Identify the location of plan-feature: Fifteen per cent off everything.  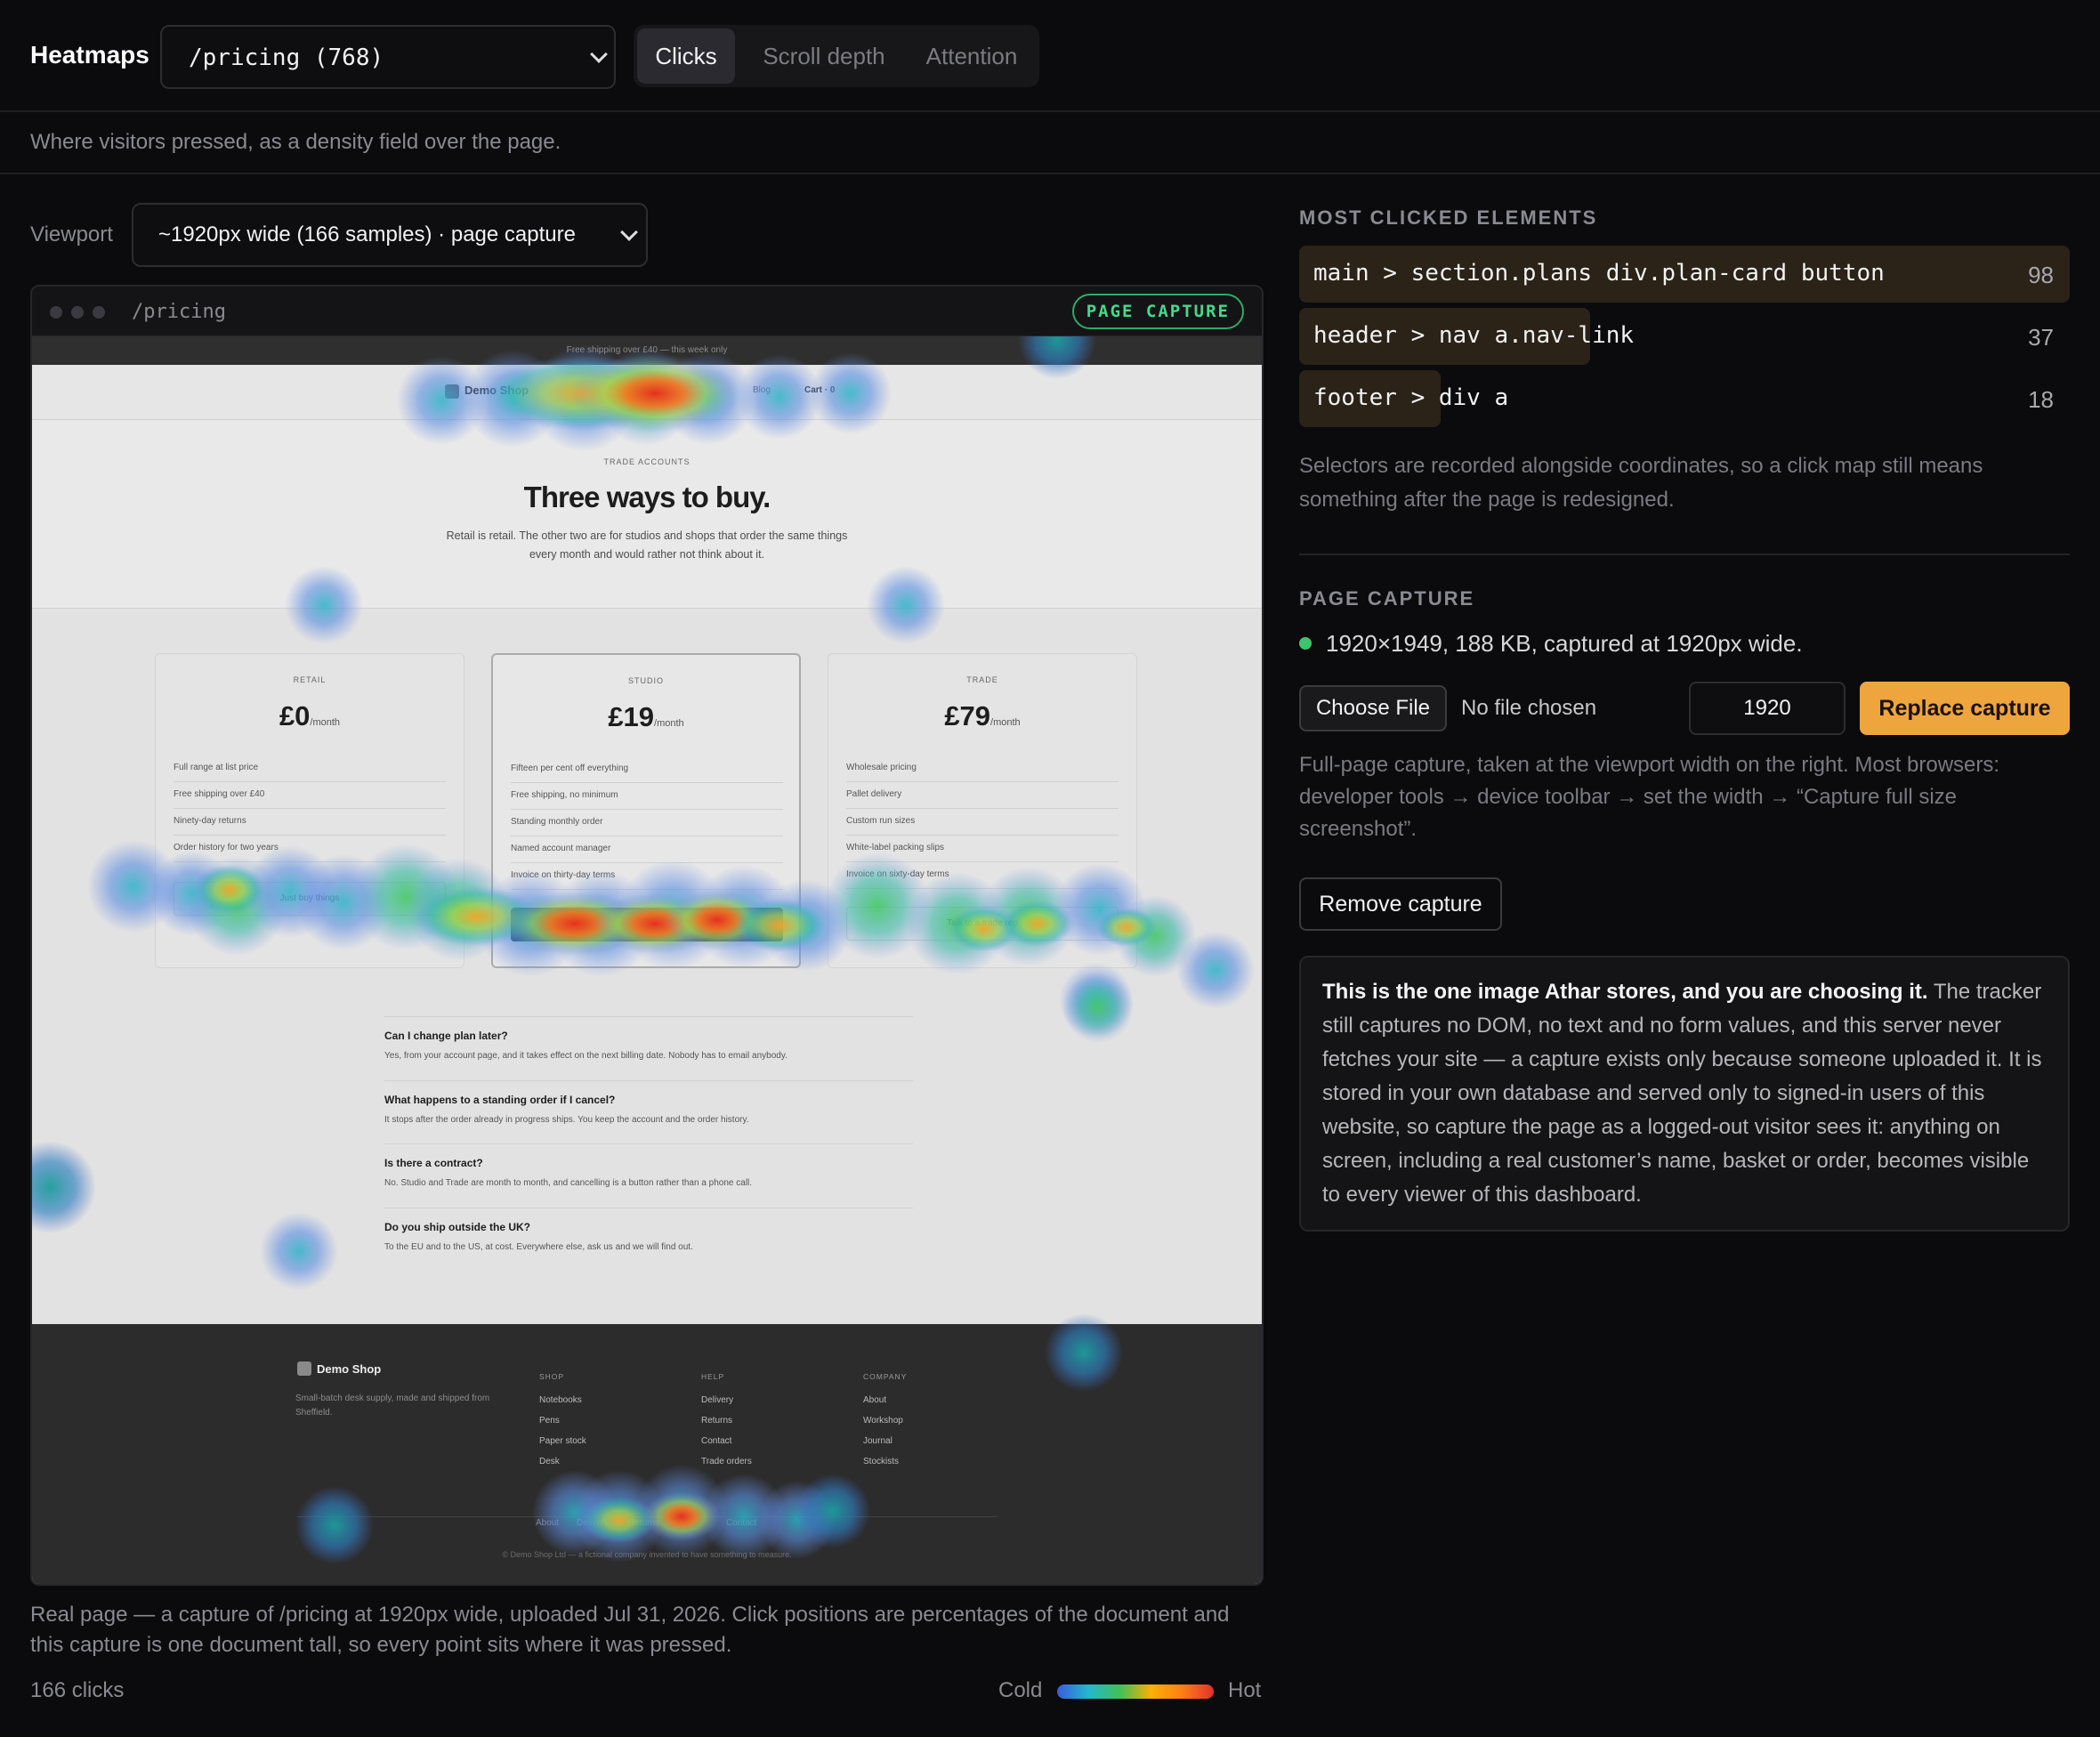
(647, 769).